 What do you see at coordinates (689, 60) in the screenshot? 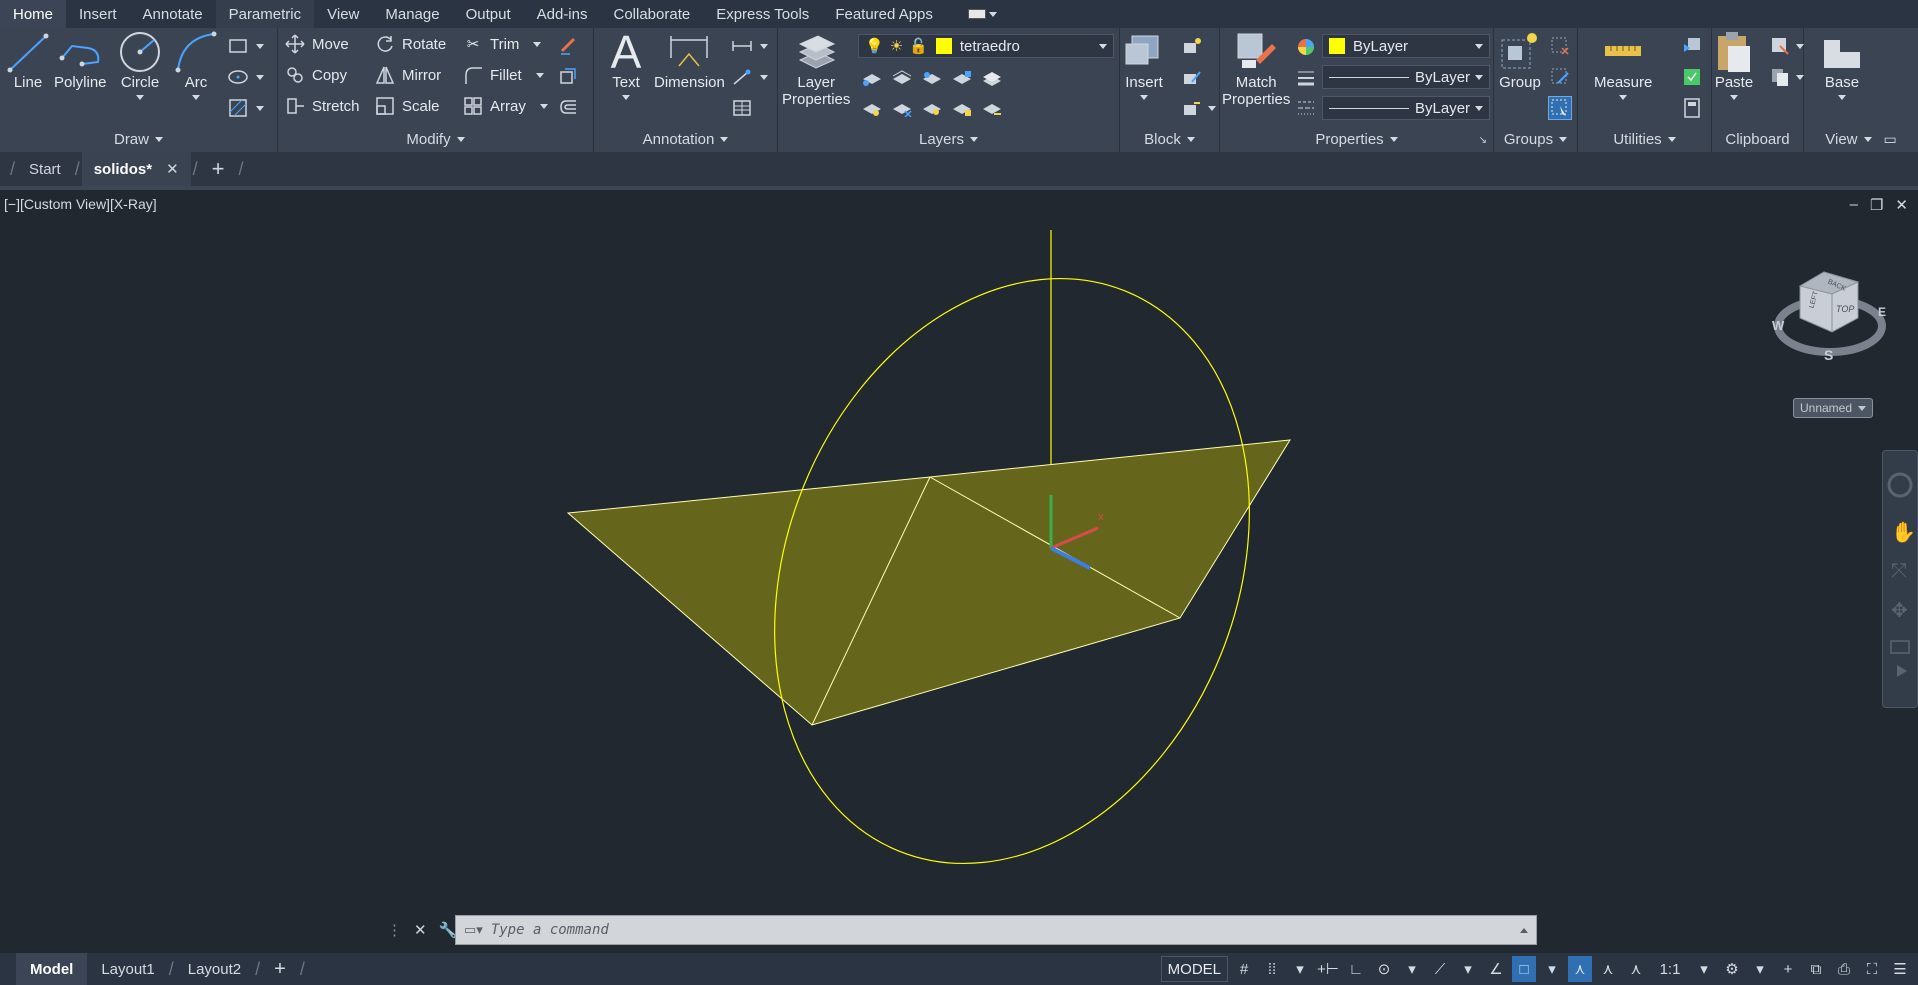
I see `dimension-button: Dimension` at bounding box center [689, 60].